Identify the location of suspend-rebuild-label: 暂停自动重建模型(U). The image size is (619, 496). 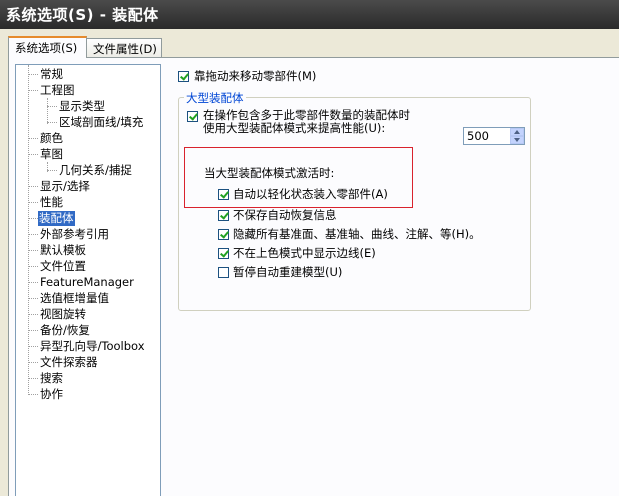
(288, 272).